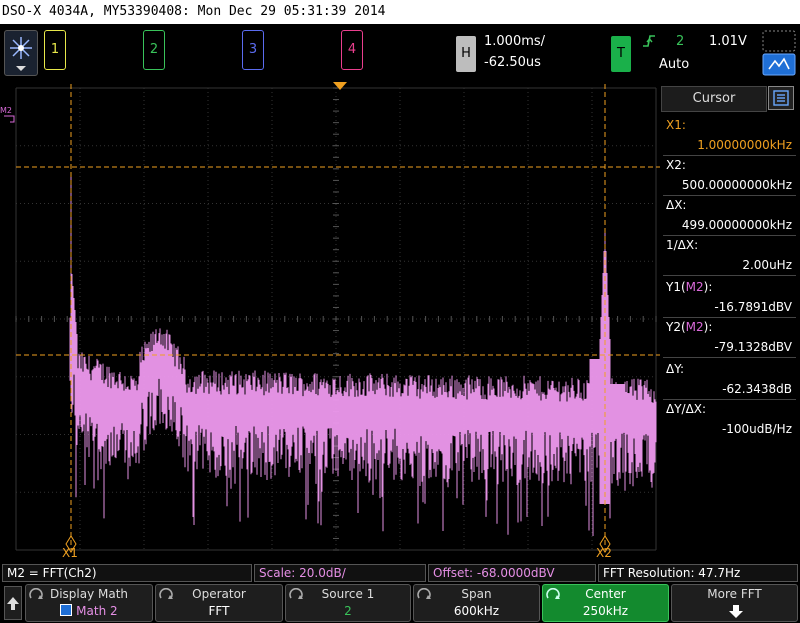 This screenshot has width=800, height=623. I want to click on agilent-spark-icon, so click(21, 54).